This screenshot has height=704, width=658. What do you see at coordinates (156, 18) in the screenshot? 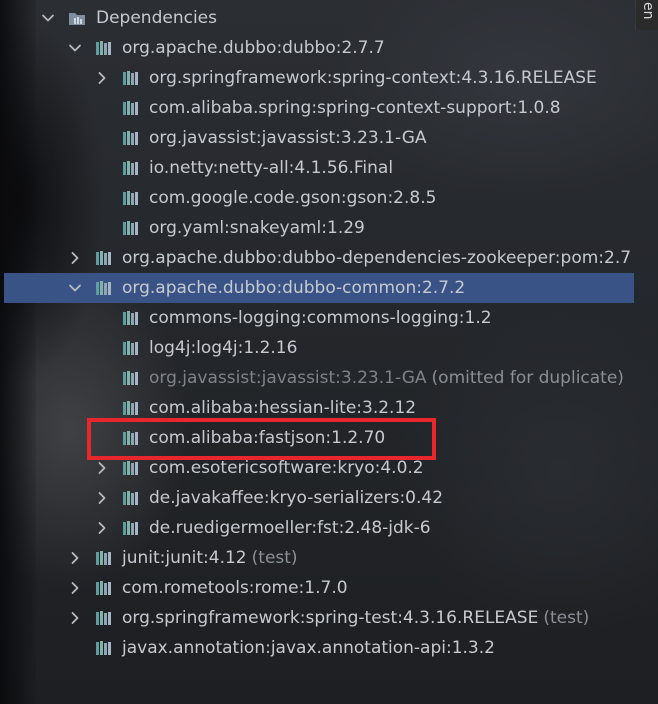
I see `tree-node-label: Dependencies` at bounding box center [156, 18].